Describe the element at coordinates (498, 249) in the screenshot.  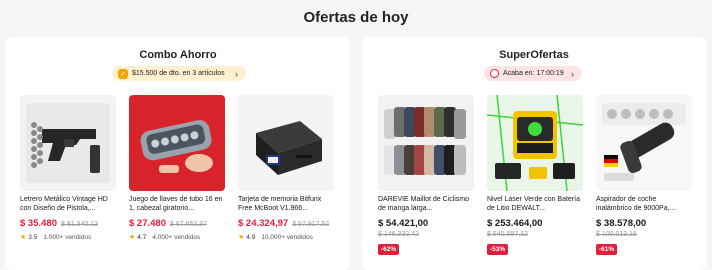
I see `discount-badge: -53%` at that location.